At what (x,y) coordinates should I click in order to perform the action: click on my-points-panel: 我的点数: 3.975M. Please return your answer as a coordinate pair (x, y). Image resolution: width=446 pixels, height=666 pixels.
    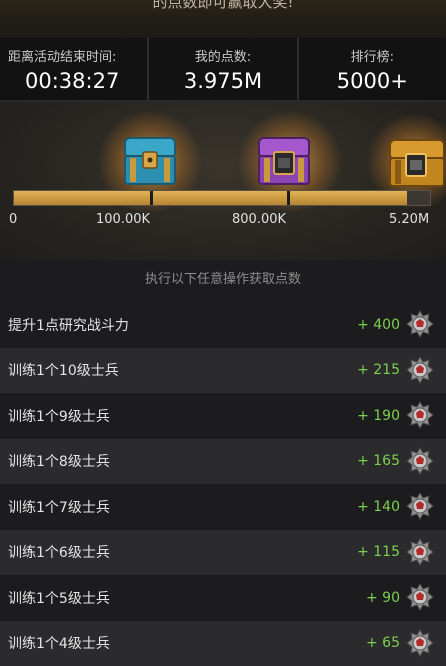
    Looking at the image, I should click on (221, 69).